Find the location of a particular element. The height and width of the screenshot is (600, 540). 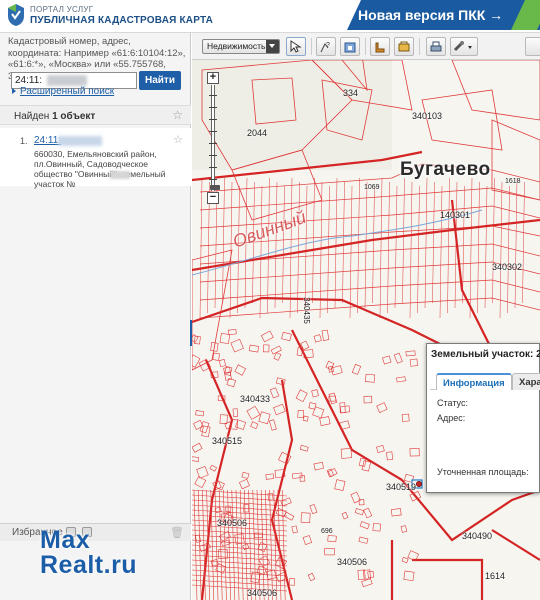

watermark-line2: Realt.ru is located at coordinates (89, 565).